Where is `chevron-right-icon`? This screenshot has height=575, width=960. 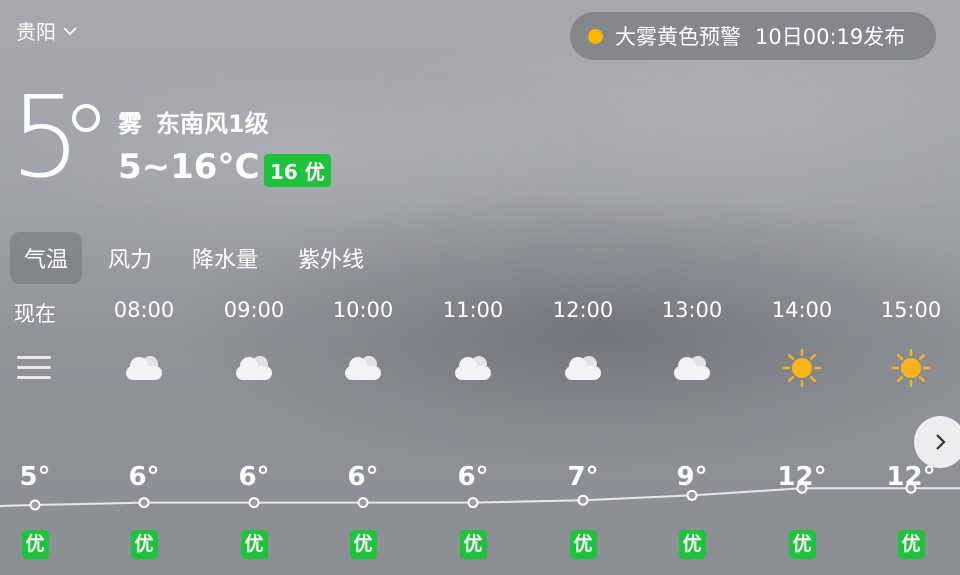 chevron-right-icon is located at coordinates (941, 442).